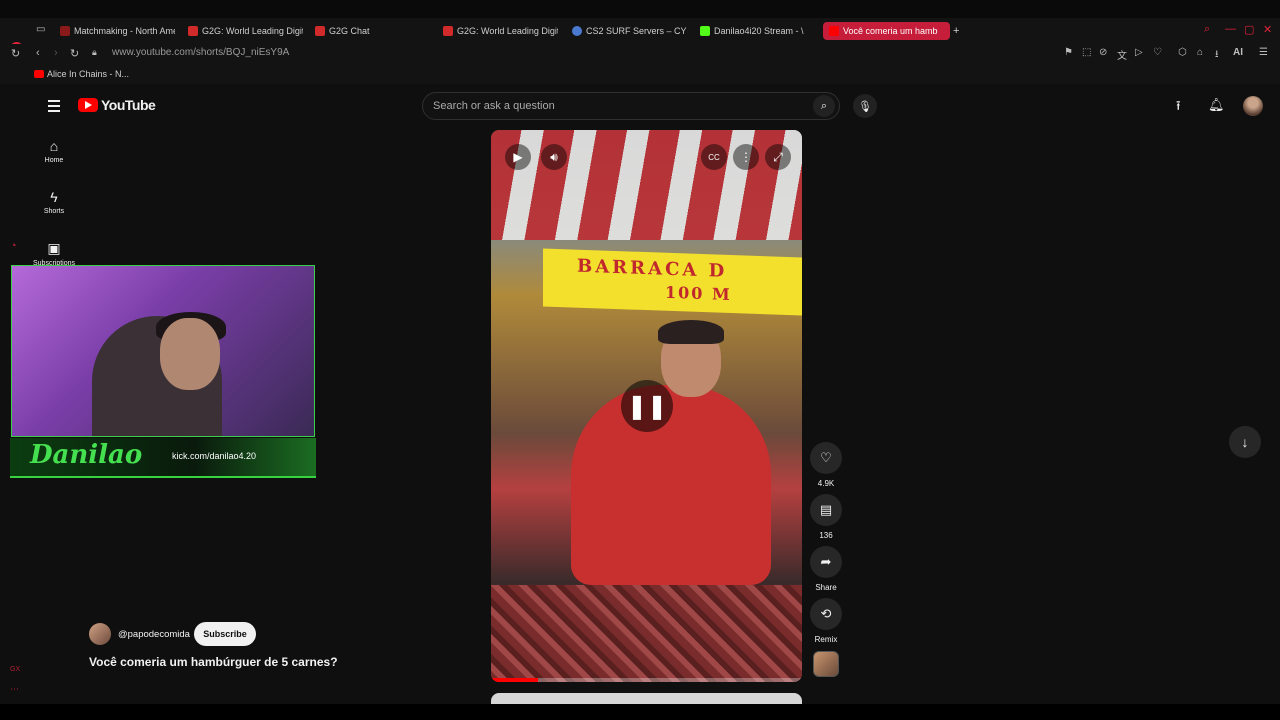 The image size is (1280, 720). Describe the element at coordinates (1216, 105) in the screenshot. I see `notifications-icon: 🔔︎` at that location.